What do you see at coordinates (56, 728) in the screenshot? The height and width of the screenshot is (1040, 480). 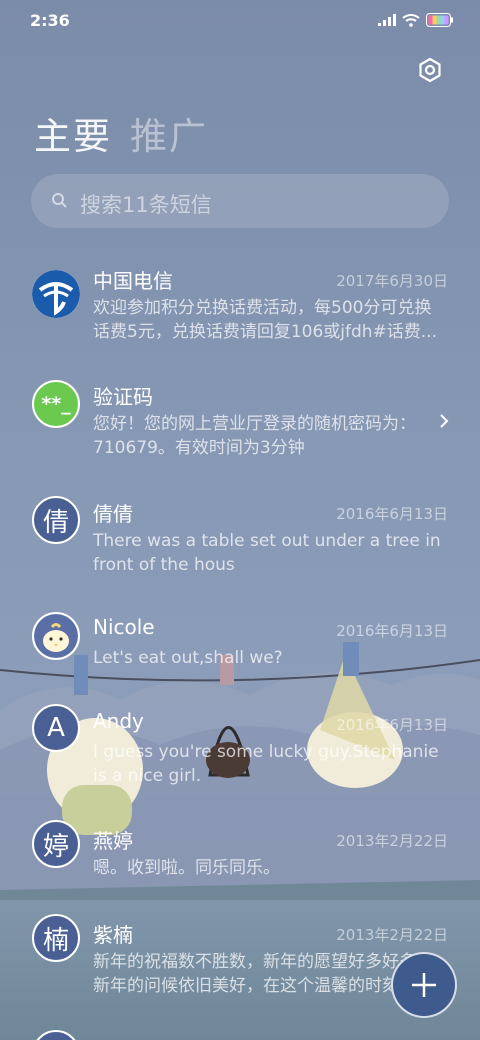 I see `contact-avatar: A` at bounding box center [56, 728].